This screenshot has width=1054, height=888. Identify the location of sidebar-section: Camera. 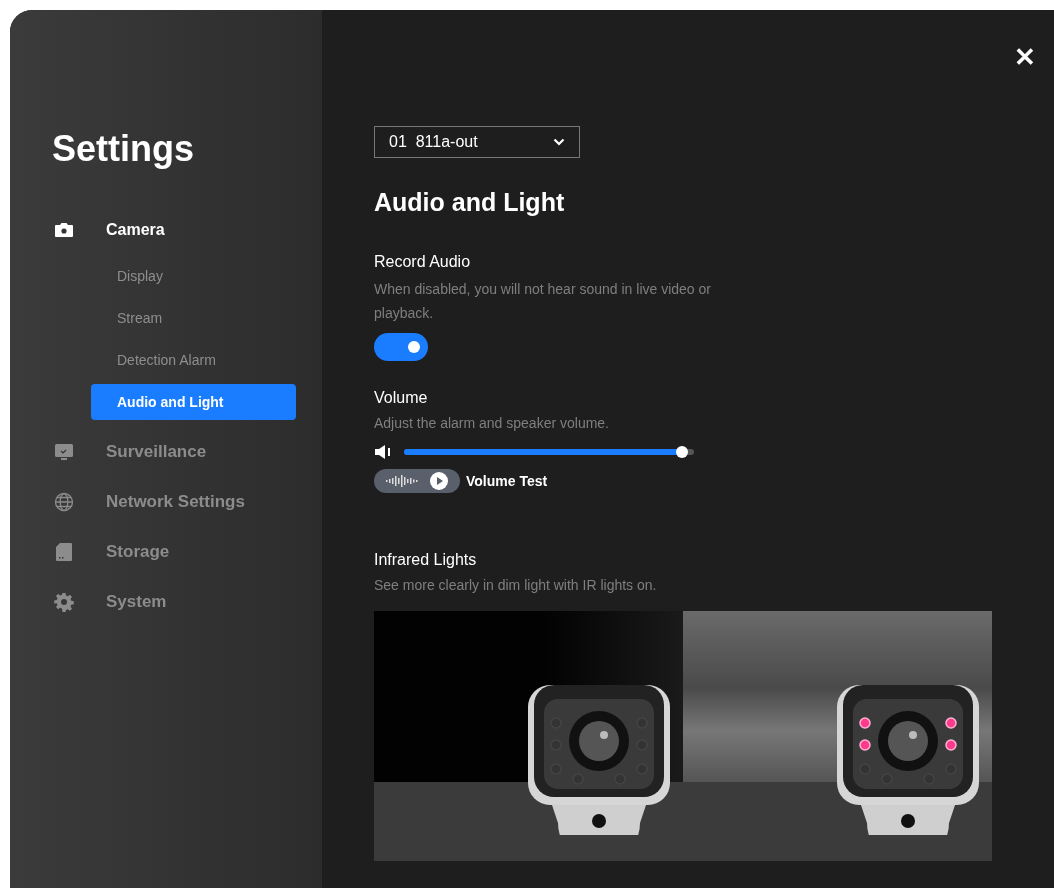
(166, 230).